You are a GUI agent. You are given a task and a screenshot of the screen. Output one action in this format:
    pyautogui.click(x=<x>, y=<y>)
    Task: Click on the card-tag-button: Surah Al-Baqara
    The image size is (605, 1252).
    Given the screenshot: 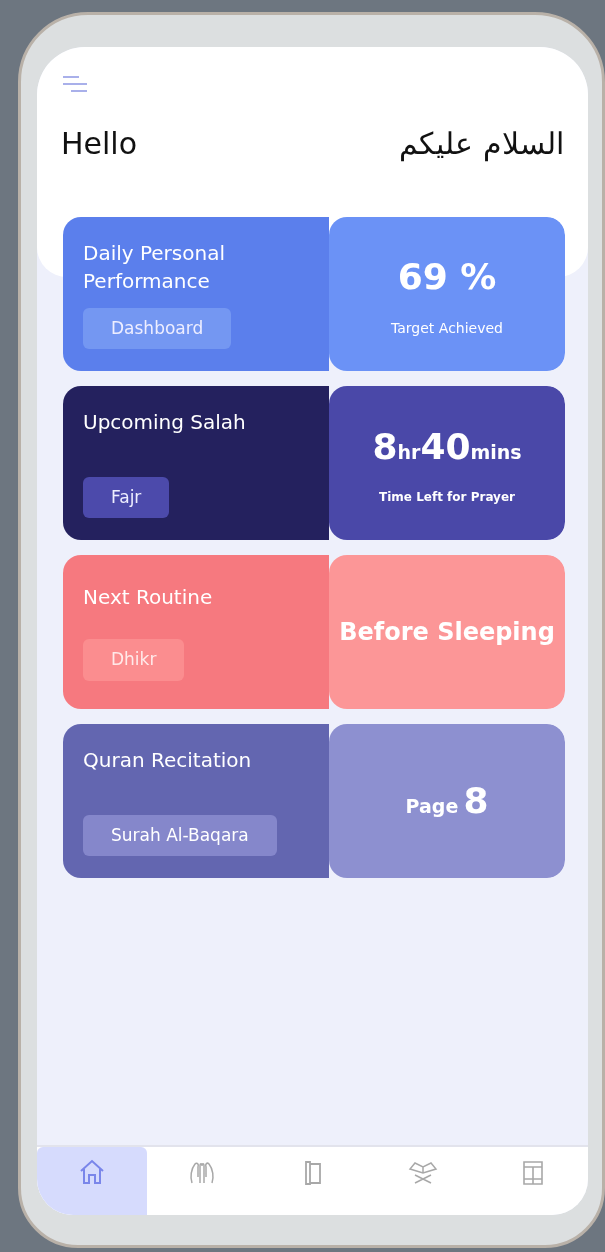 What is the action you would take?
    pyautogui.click(x=180, y=835)
    